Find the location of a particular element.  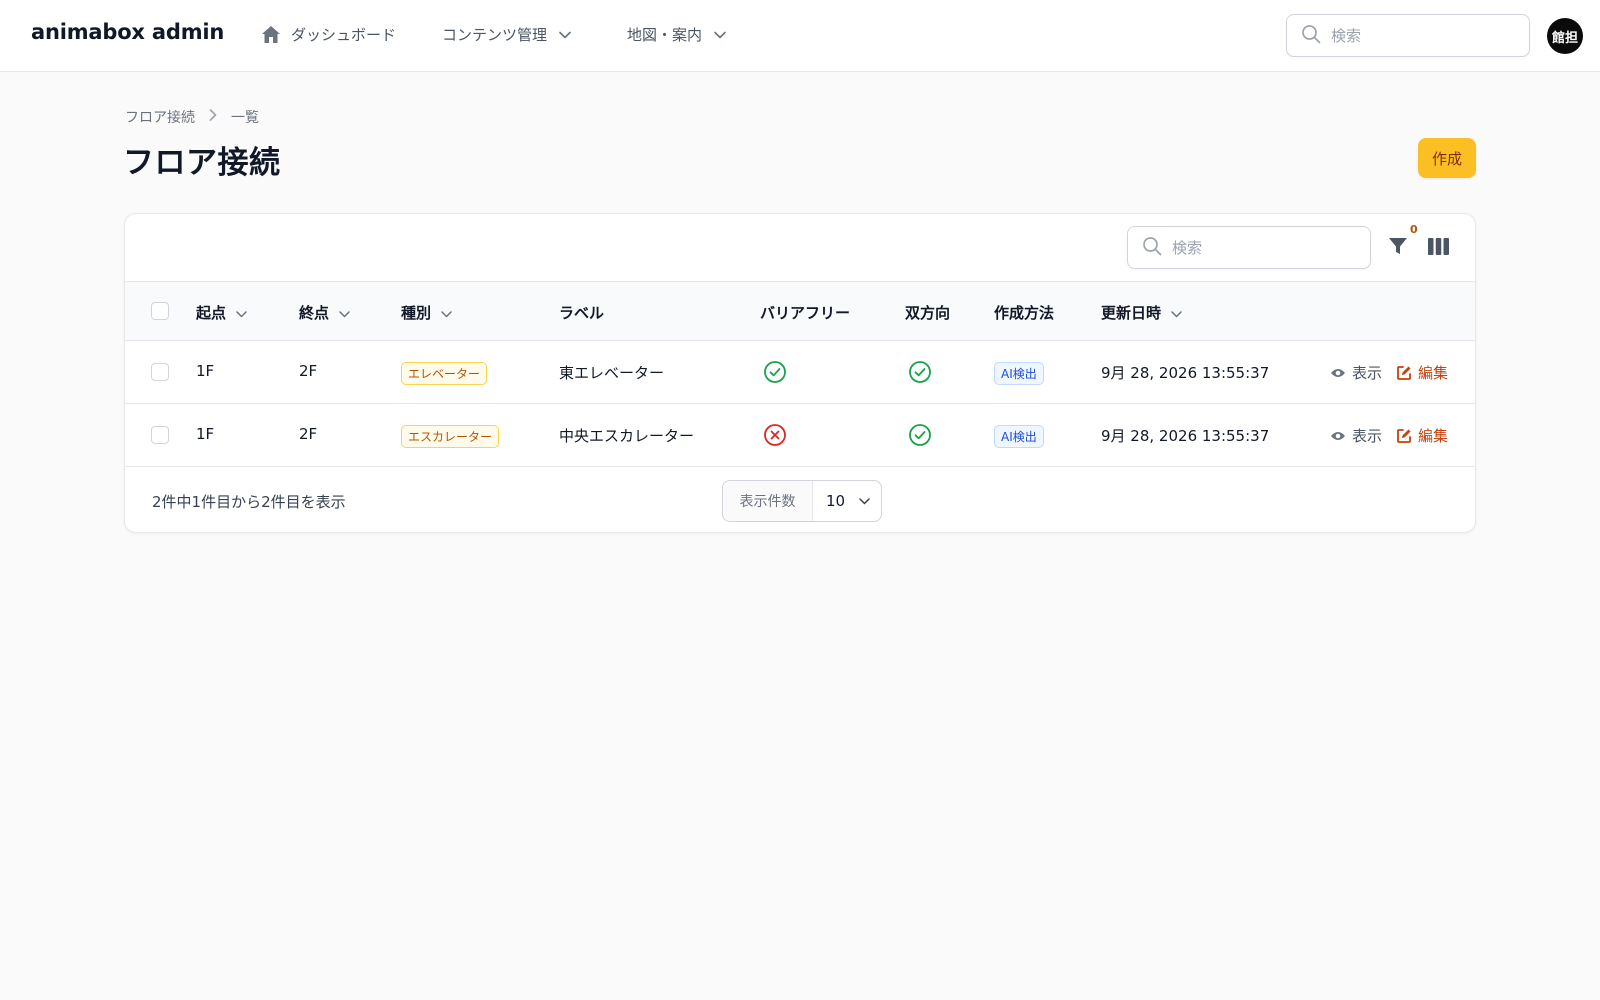

global-search is located at coordinates (1408, 35).